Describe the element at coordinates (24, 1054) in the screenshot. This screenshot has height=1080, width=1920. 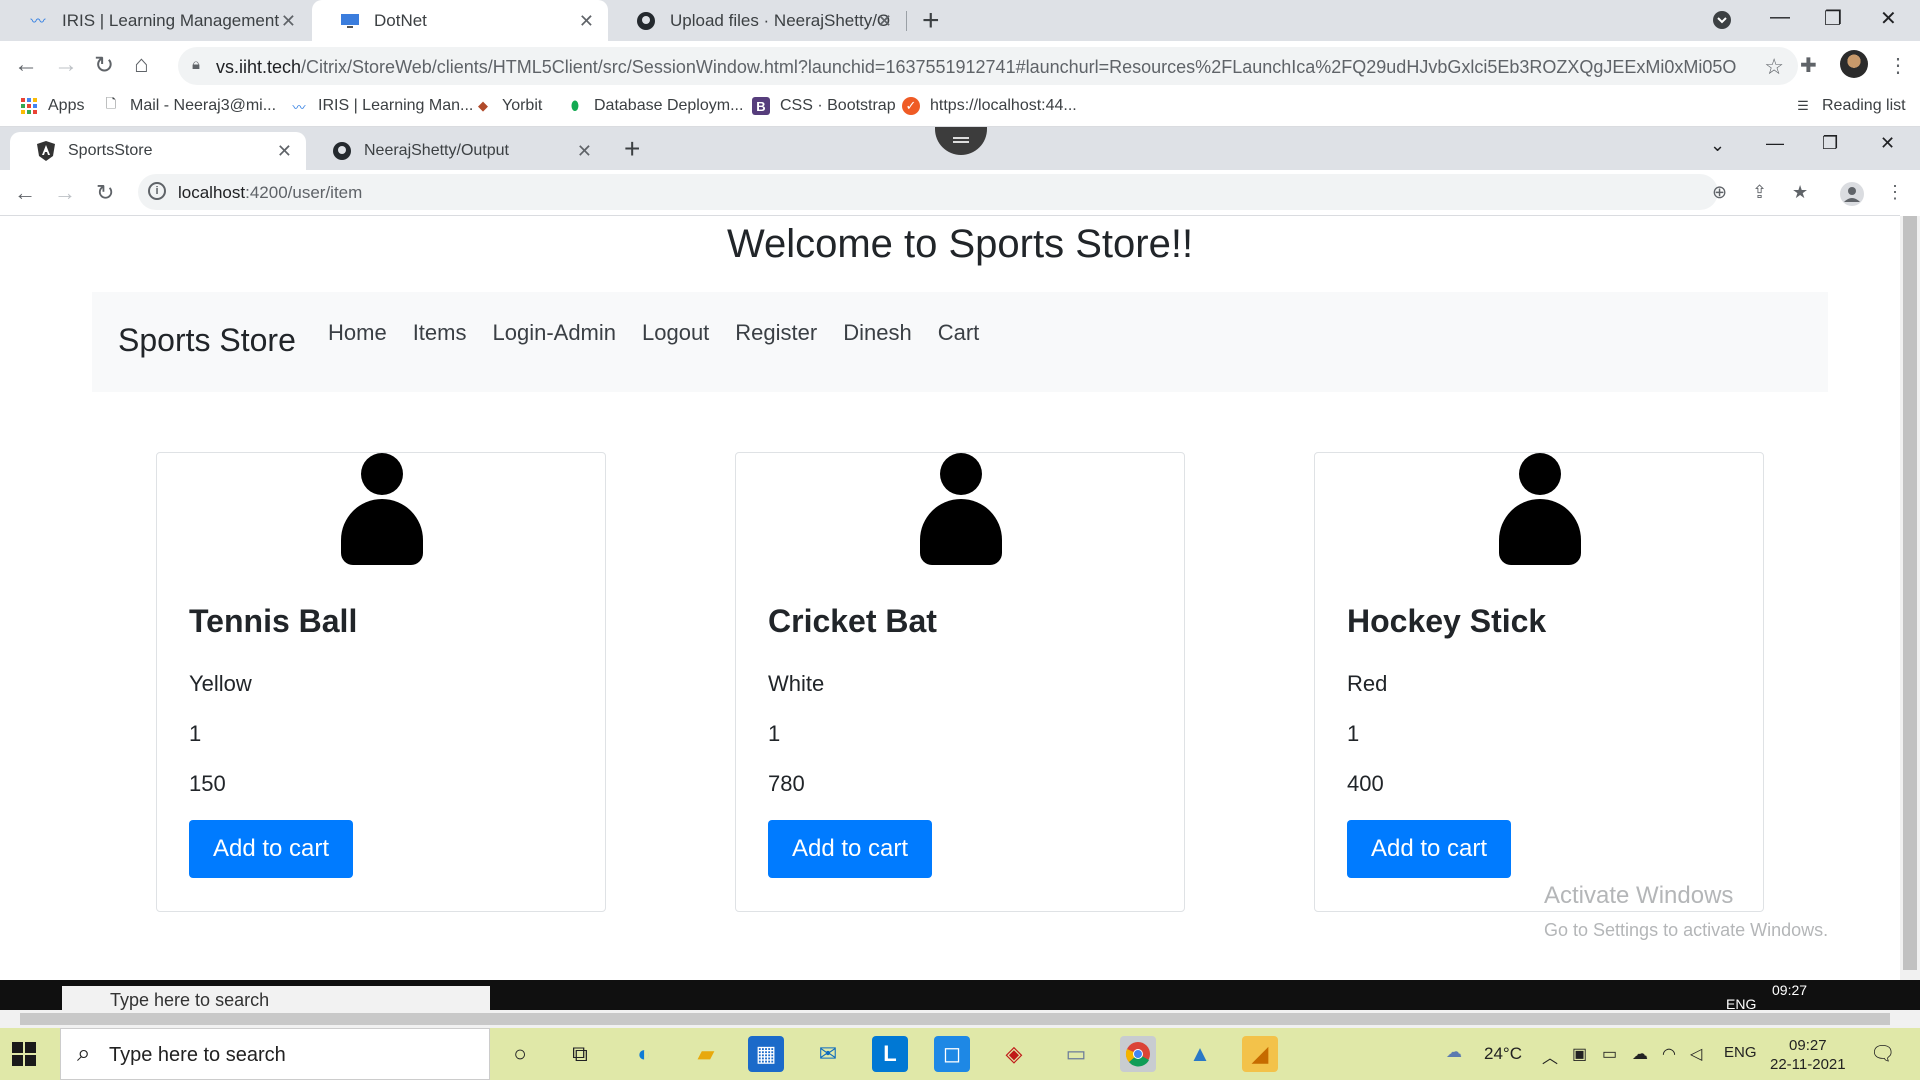
I see `windows-start-icon` at that location.